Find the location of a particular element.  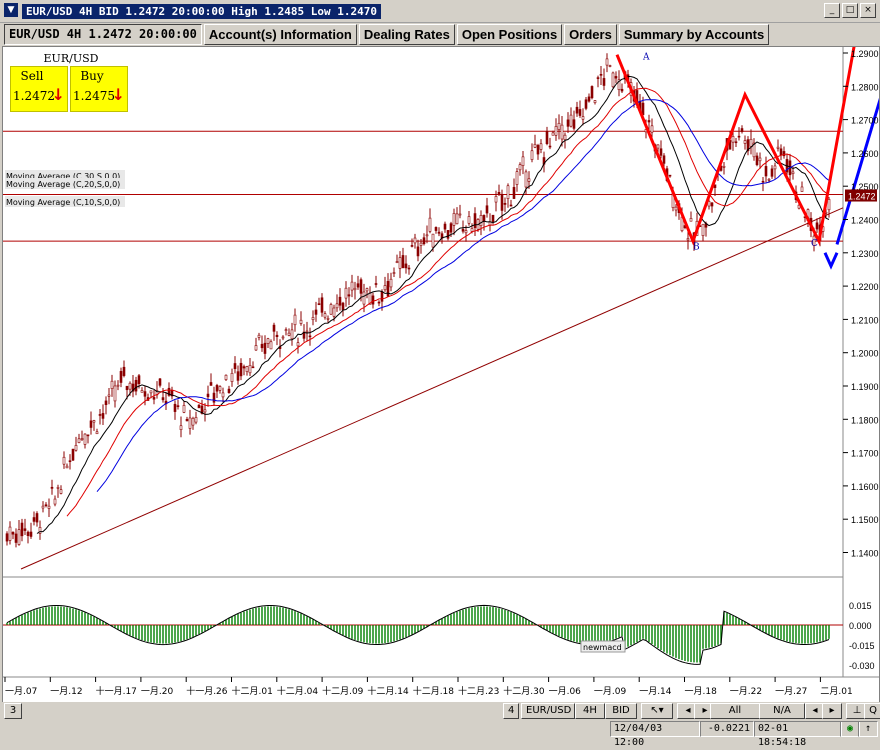

buy-box: Buy 1.2475 ↓ is located at coordinates (99, 89).